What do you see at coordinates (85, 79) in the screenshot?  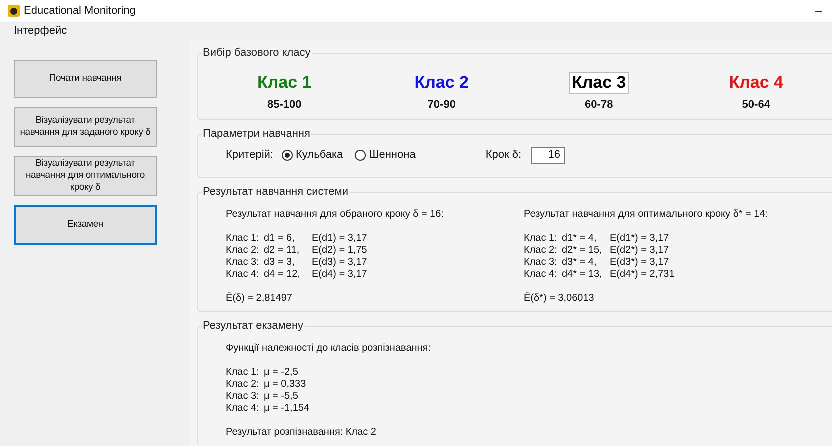 I see `action-button: Почати навчання` at bounding box center [85, 79].